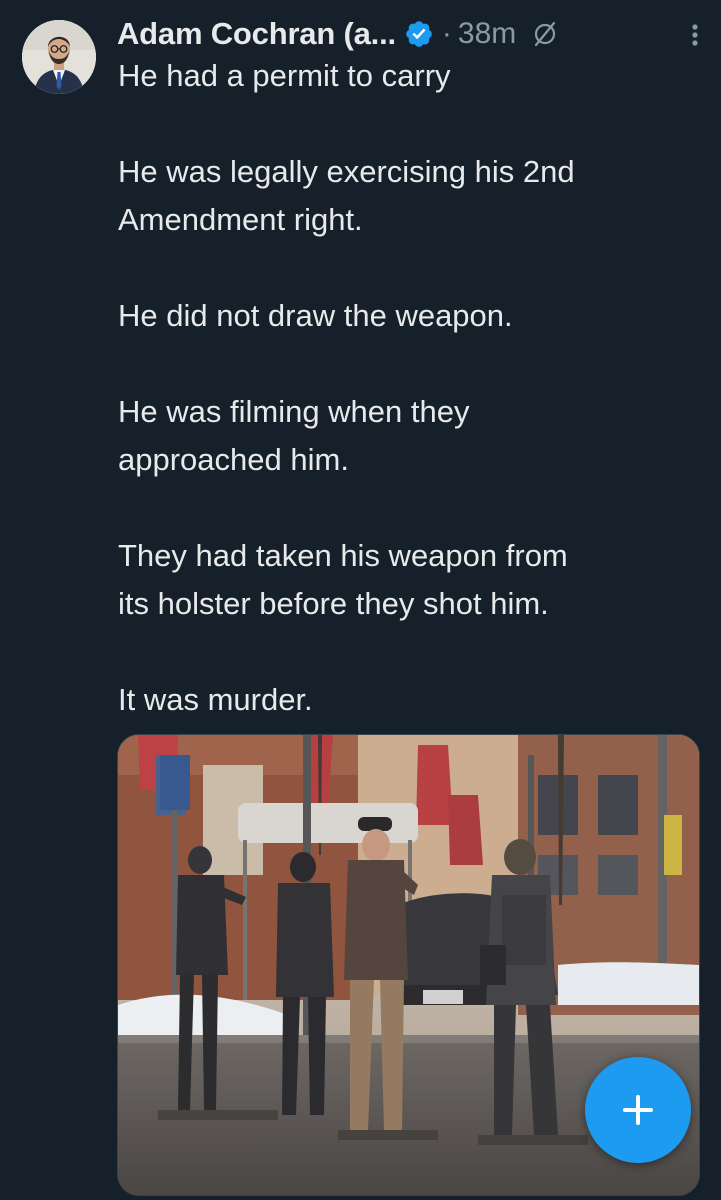  What do you see at coordinates (215, 699) in the screenshot?
I see `text-line: It was murder.` at bounding box center [215, 699].